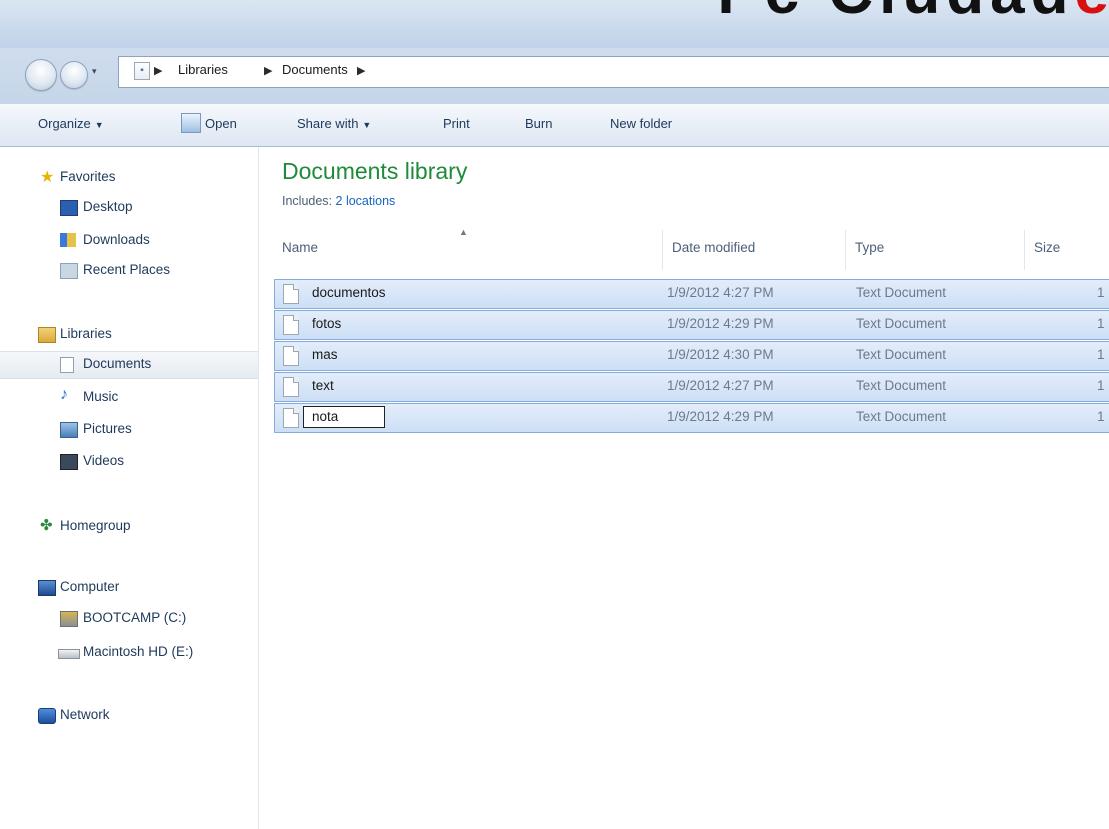 This screenshot has height=829, width=1109. What do you see at coordinates (713, 247) in the screenshot?
I see `column-header-date: Date modified` at bounding box center [713, 247].